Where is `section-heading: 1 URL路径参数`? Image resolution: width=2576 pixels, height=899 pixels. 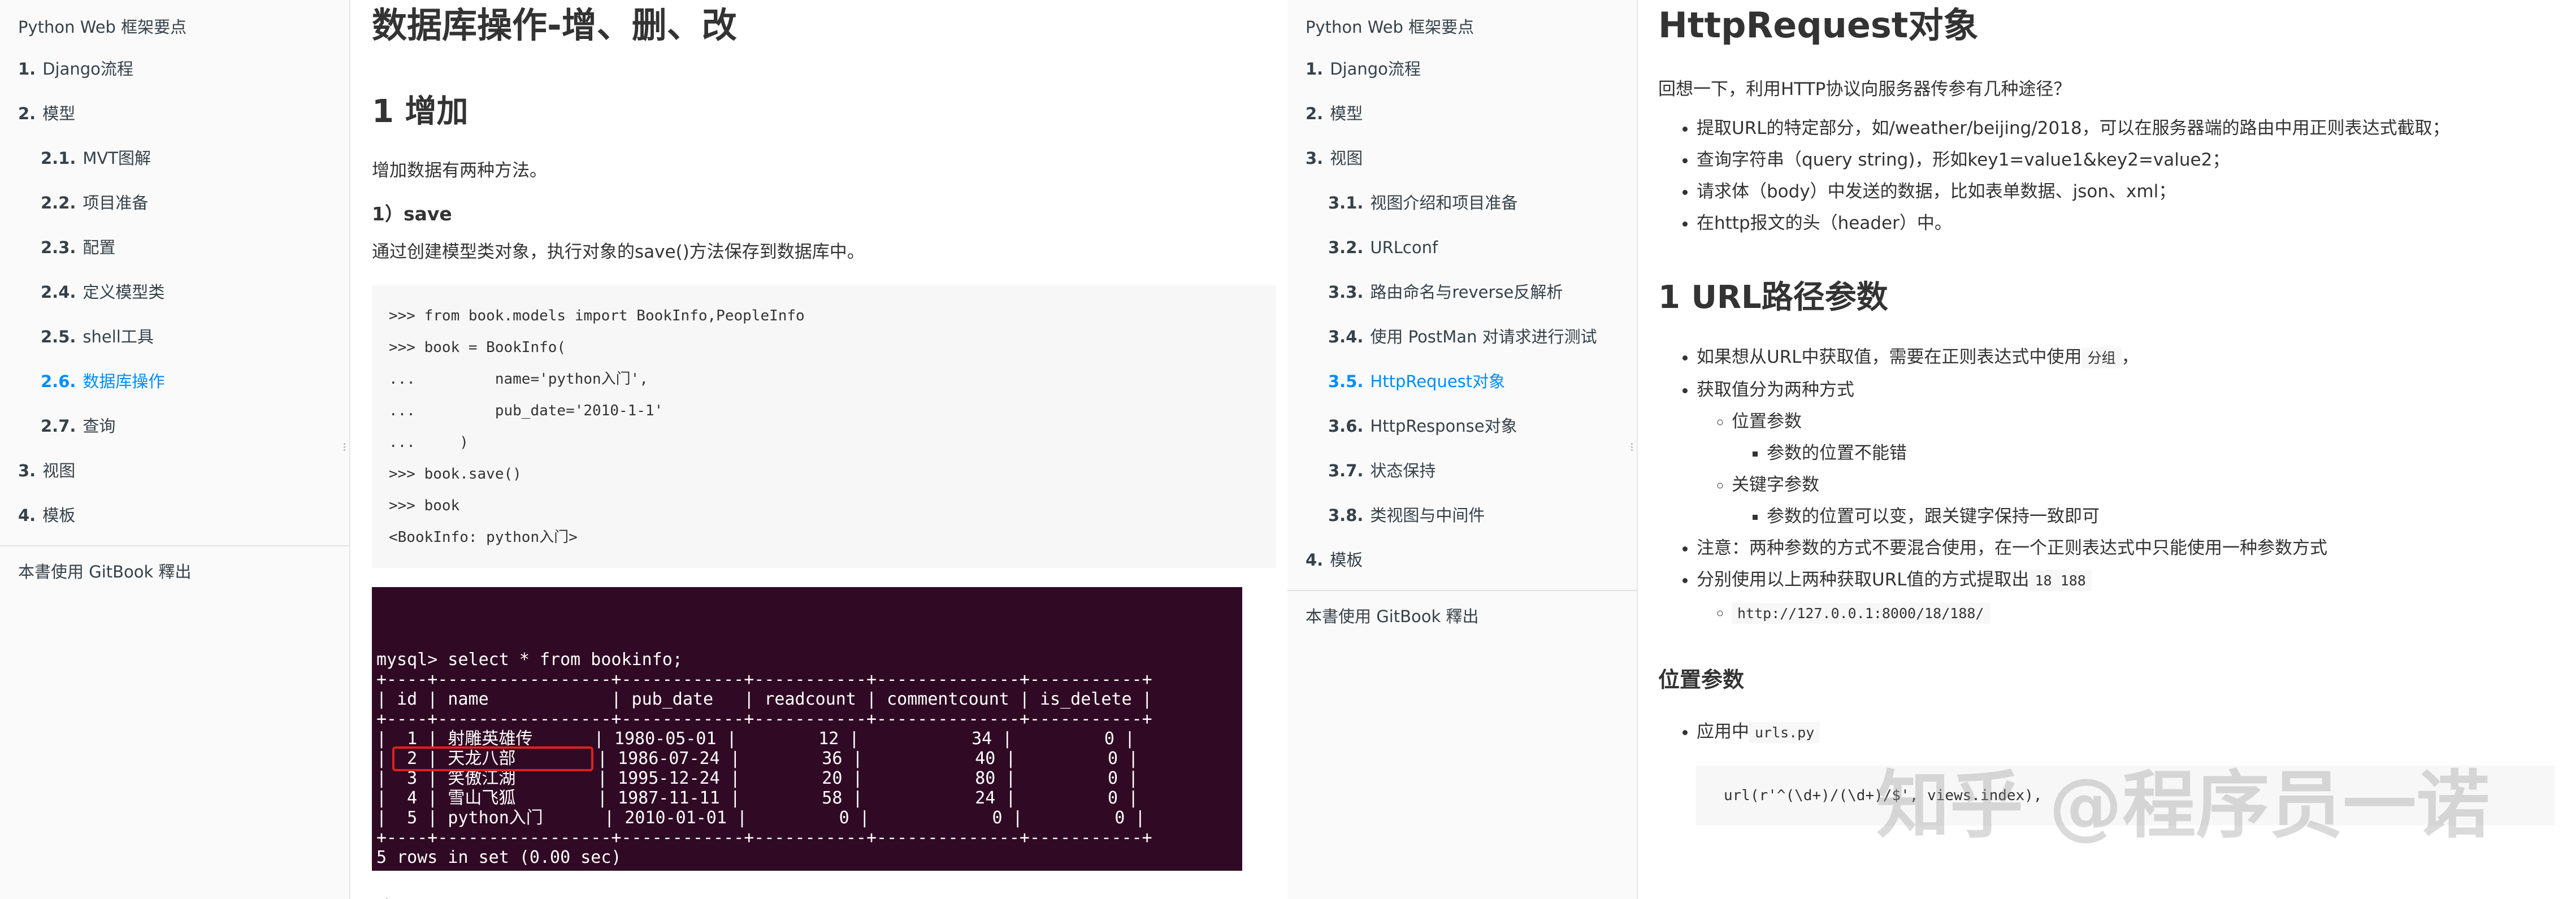 section-heading: 1 URL路径参数 is located at coordinates (1773, 297).